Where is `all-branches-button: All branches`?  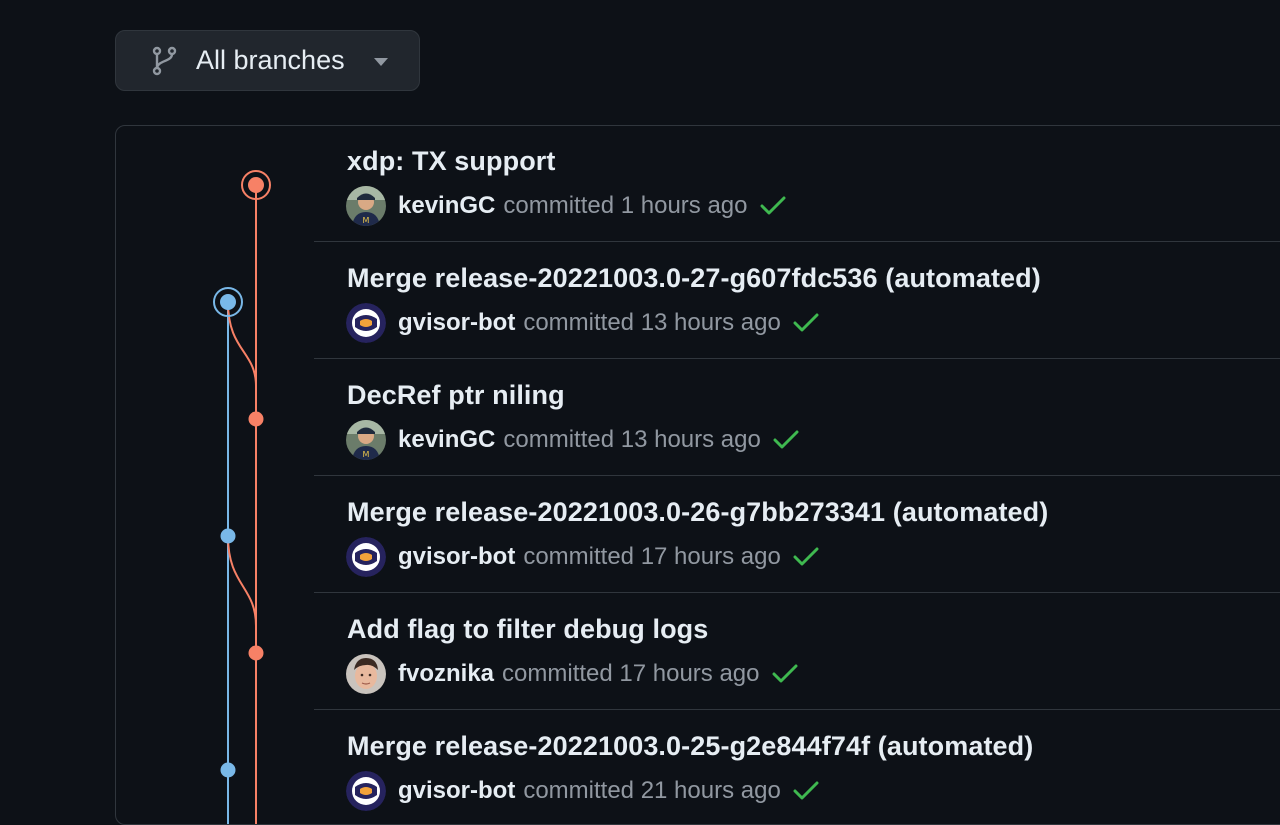 all-branches-button: All branches is located at coordinates (267, 60).